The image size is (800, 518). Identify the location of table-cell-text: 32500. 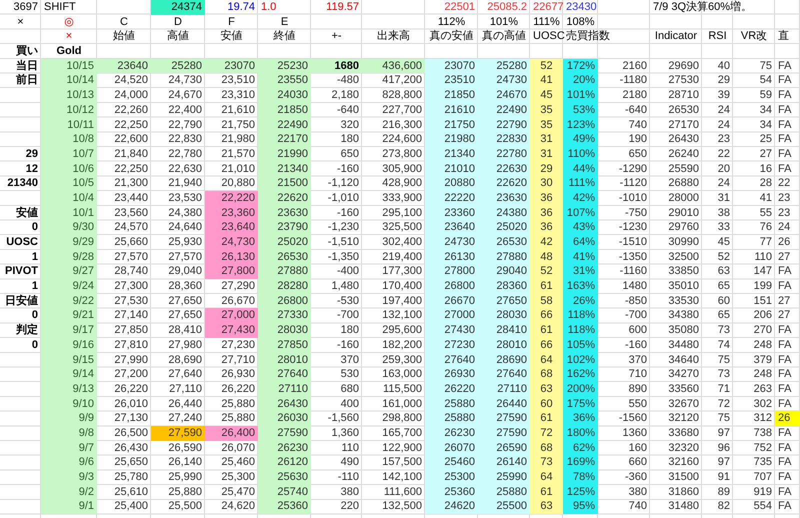
(683, 257).